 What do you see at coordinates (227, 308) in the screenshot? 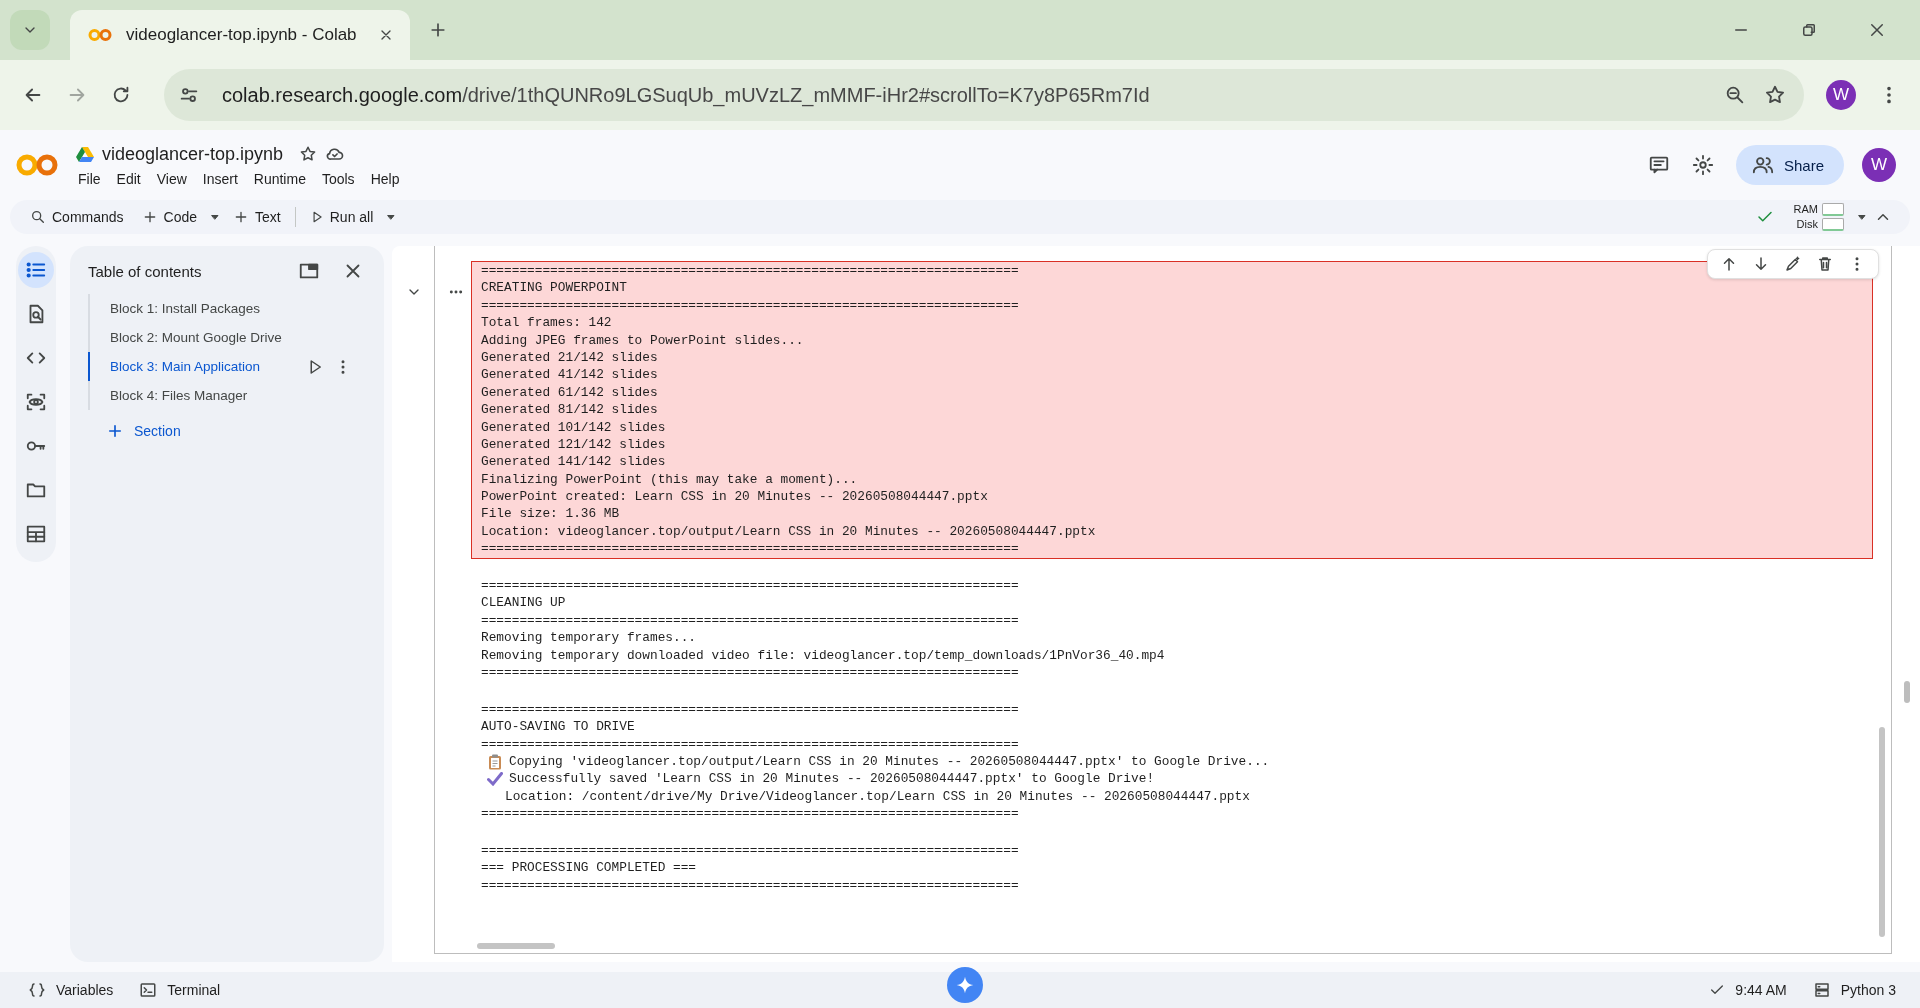
I see `toc-item: Block 1: Install Packages` at bounding box center [227, 308].